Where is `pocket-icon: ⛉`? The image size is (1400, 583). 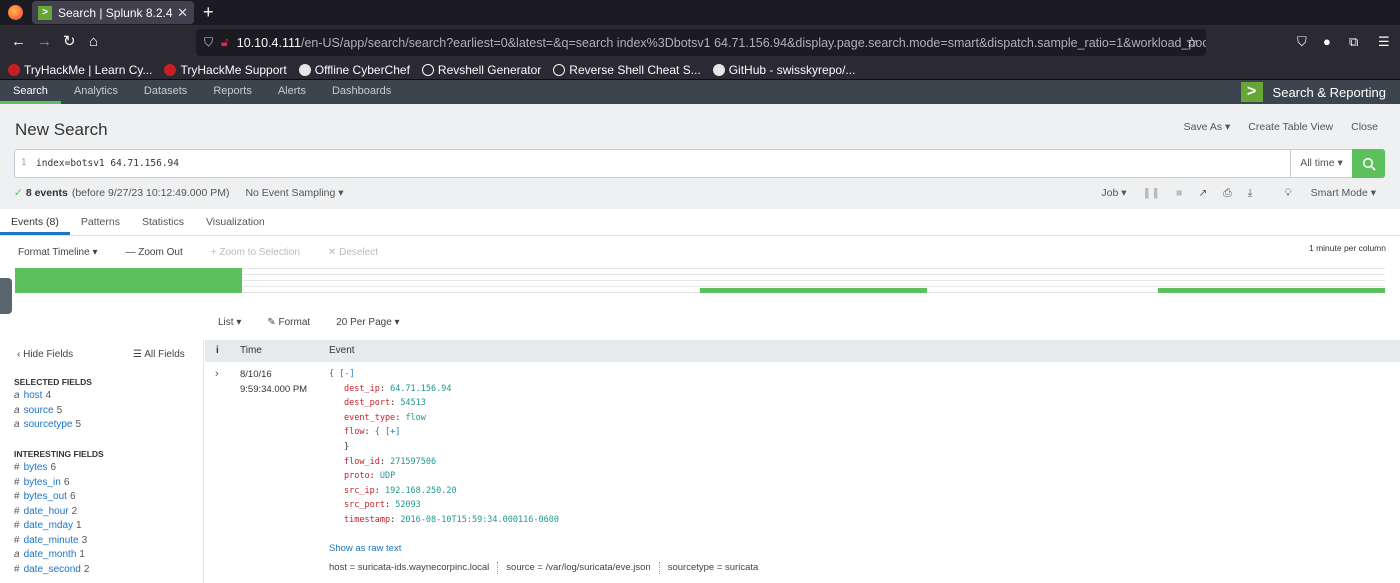
pocket-icon: ⛉ is located at coordinates (1302, 42).